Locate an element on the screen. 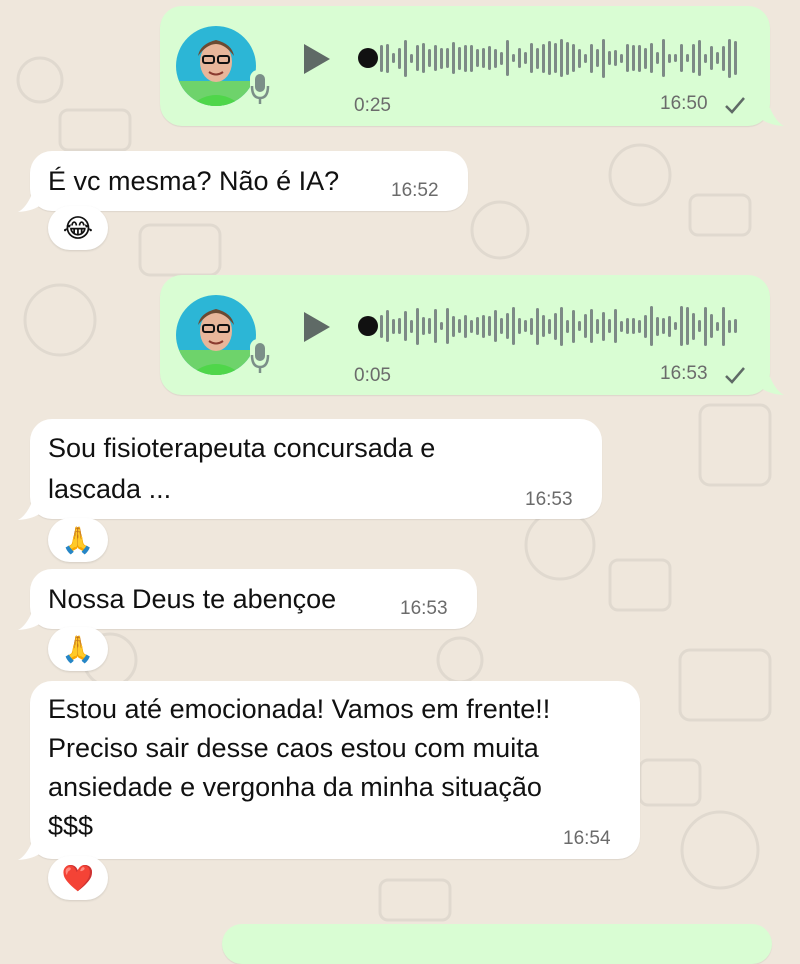  message-time: 16:50 is located at coordinates (684, 103).